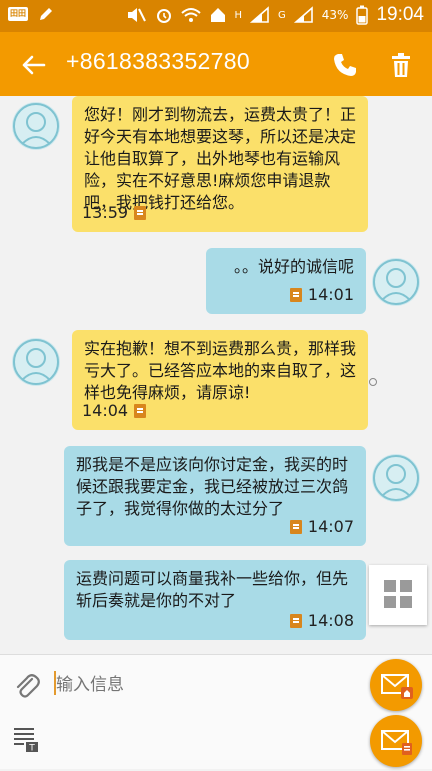  I want to click on template-text-icon: T, so click(26, 739).